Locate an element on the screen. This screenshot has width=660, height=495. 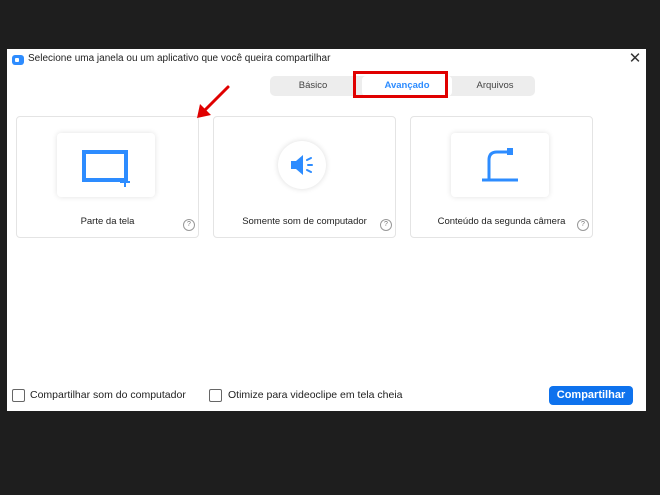
option-label-computer-sound: Somente som de computador is located at coordinates (304, 221).